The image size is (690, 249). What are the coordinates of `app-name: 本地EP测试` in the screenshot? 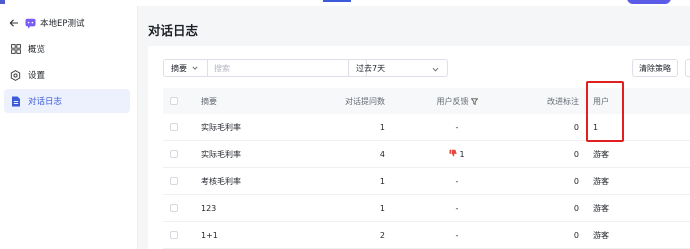 It's located at (62, 24).